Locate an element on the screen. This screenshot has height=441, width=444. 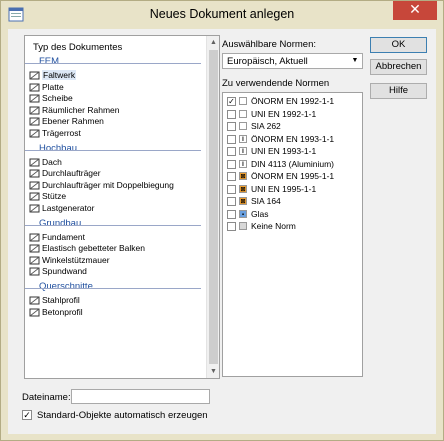
norm-row: SIA 262 is located at coordinates (292, 126).